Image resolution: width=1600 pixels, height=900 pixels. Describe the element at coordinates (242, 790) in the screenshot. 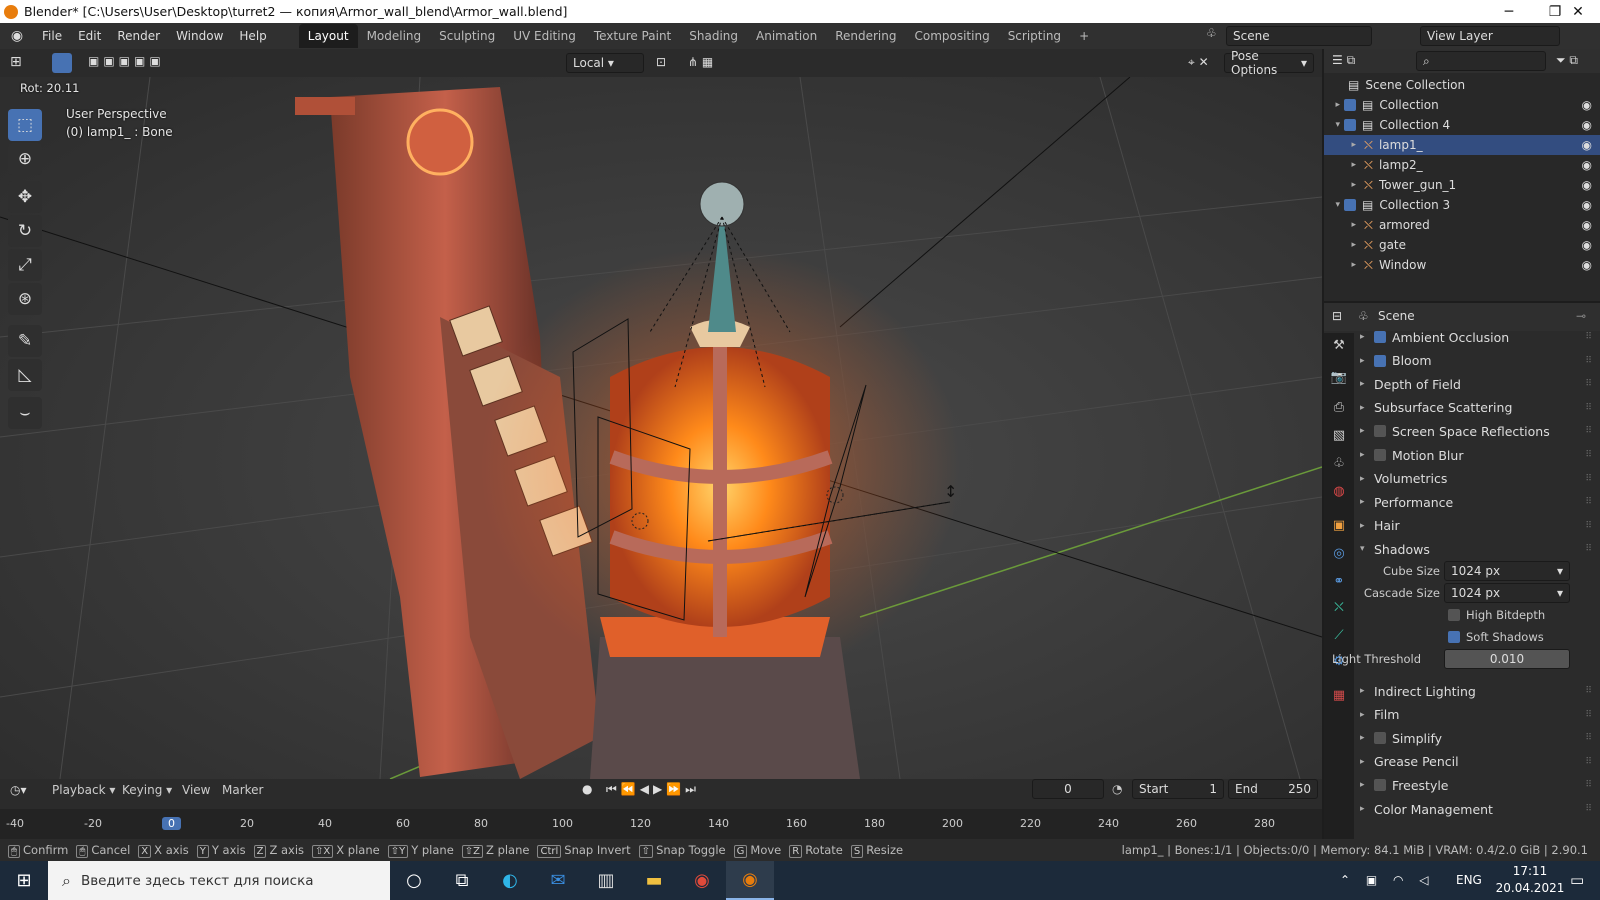

I see `menu-marker: Marker` at that location.